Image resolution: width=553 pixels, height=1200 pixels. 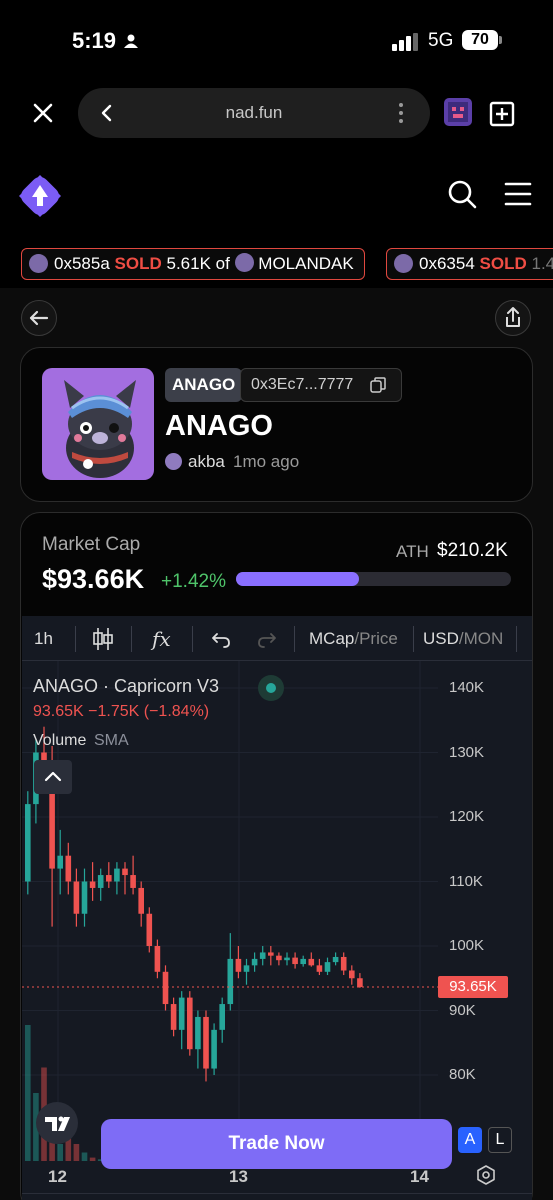 What do you see at coordinates (276, 1144) in the screenshot?
I see `trade-now-button: Trade Now` at bounding box center [276, 1144].